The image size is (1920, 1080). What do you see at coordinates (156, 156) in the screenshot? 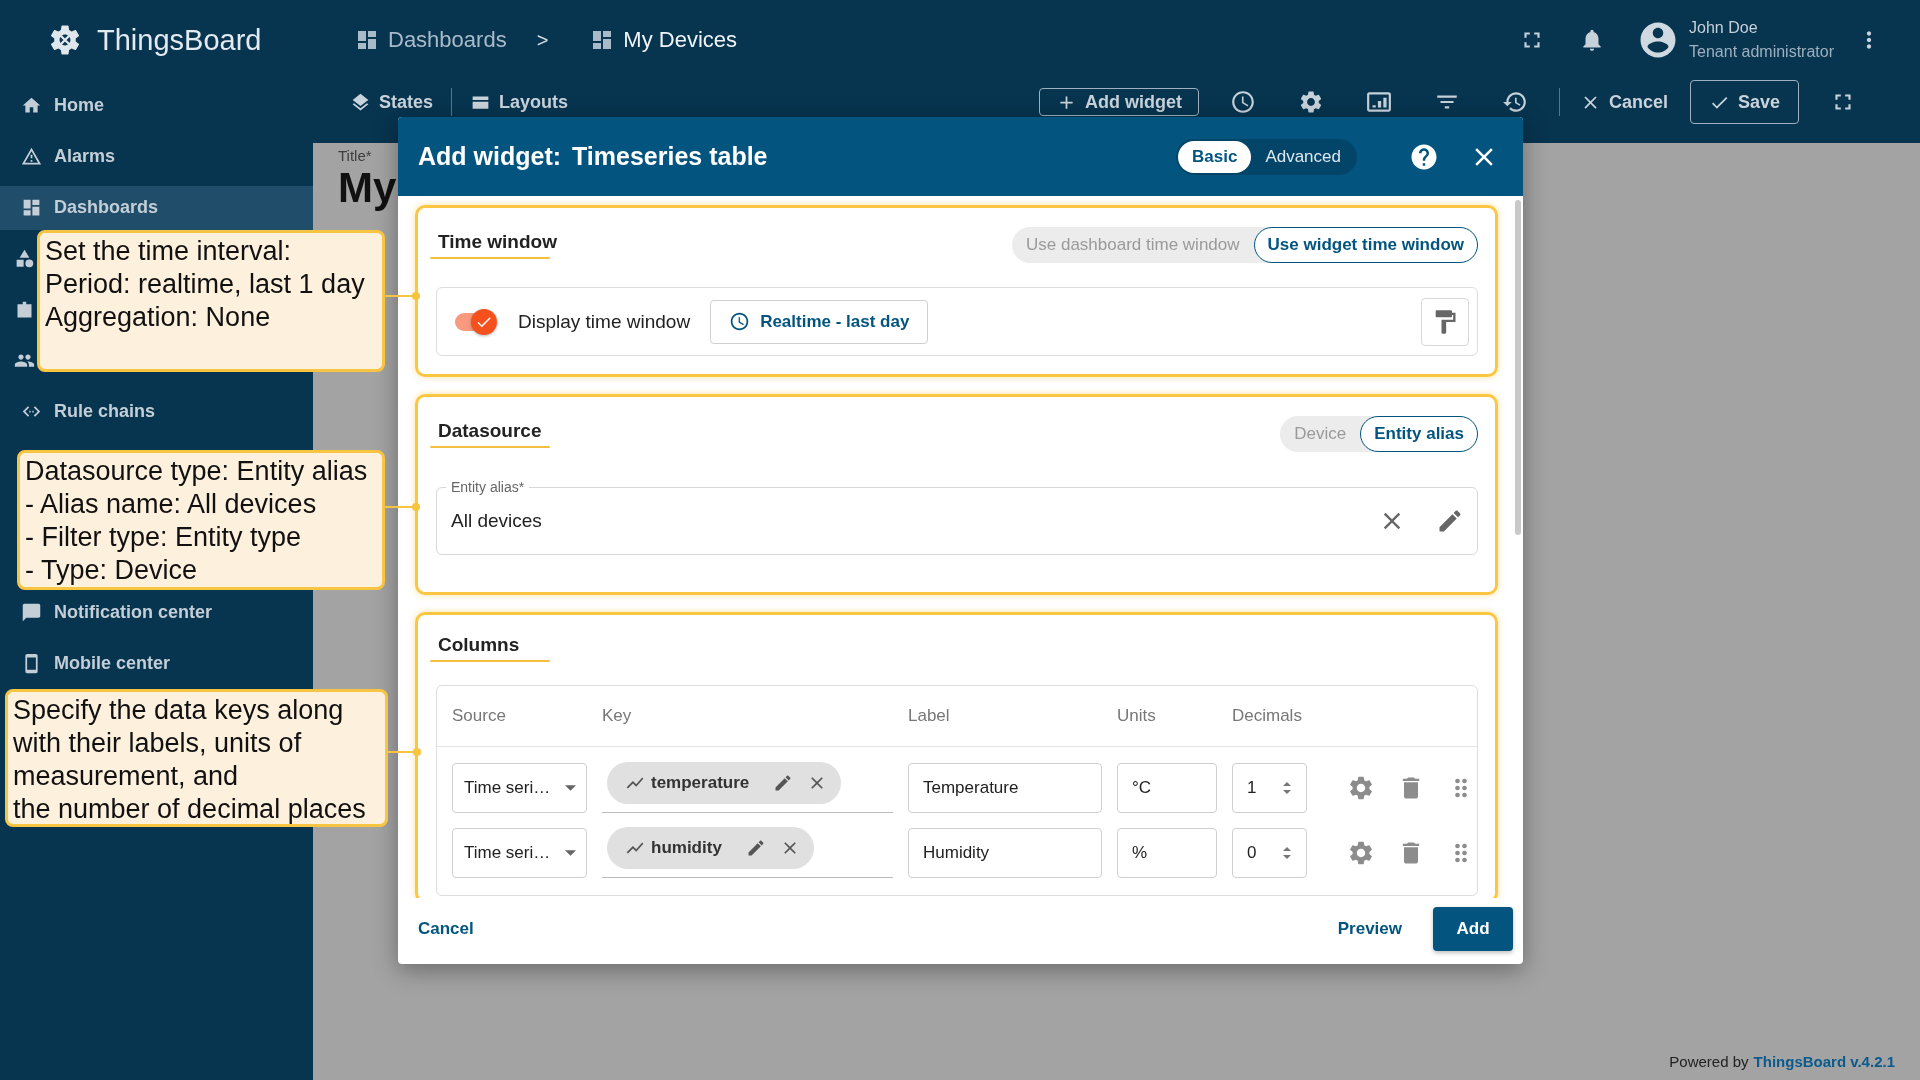
I see `sidebar-item: Alarms` at bounding box center [156, 156].